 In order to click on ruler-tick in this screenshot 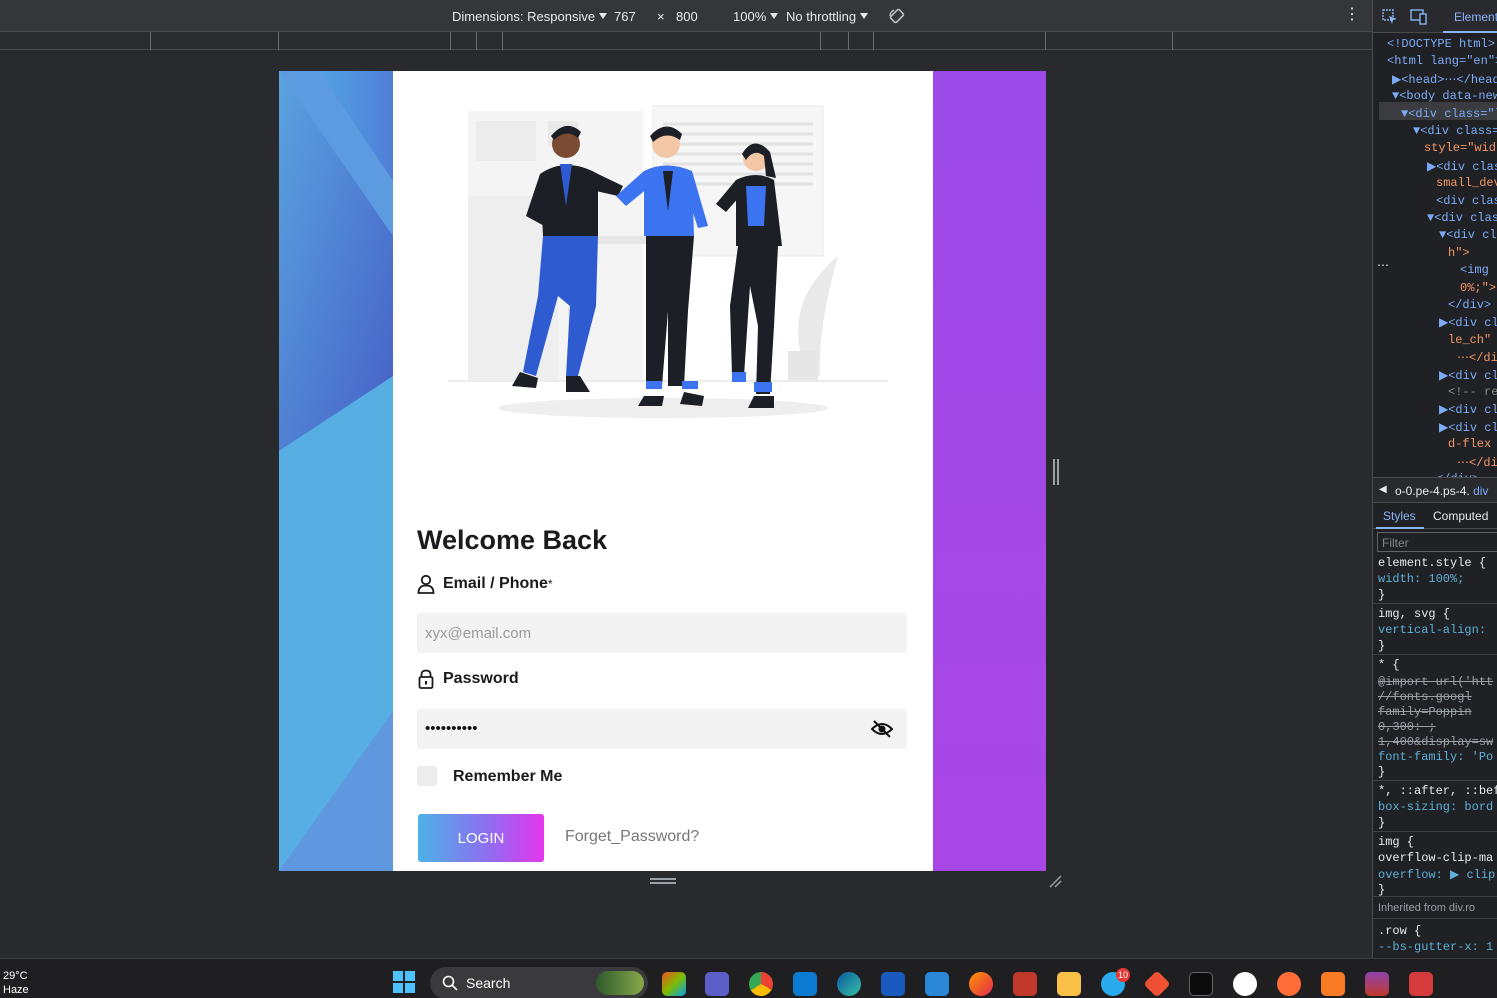, I will do `click(502, 41)`.